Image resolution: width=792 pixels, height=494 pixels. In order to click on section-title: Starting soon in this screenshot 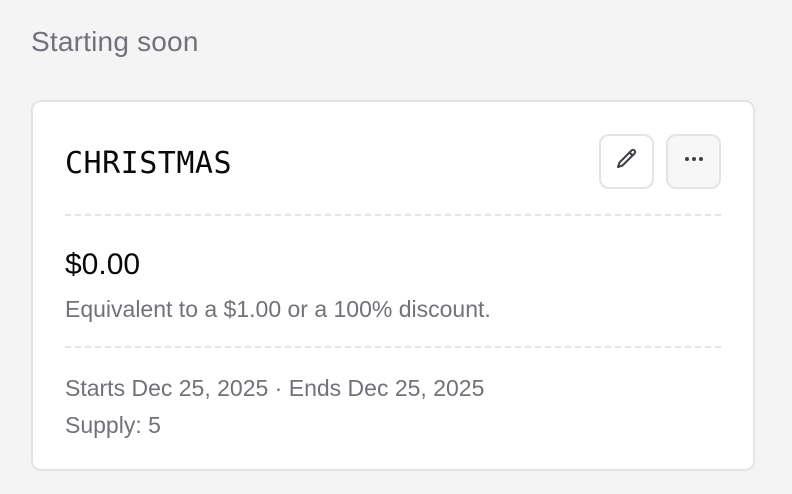, I will do `click(115, 41)`.